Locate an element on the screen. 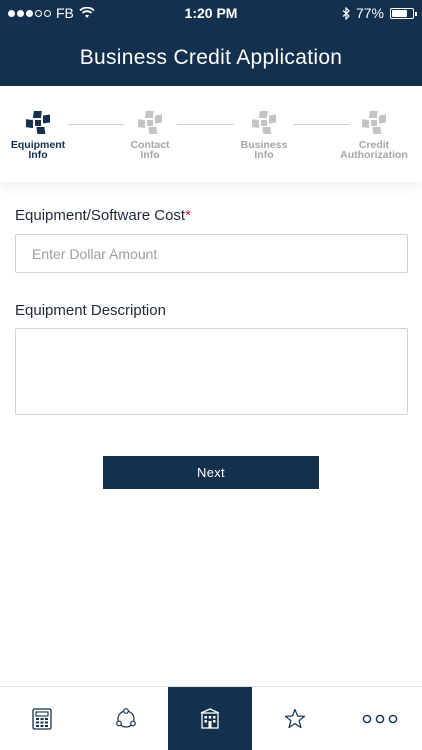  step-credit-authorization: Credit Authorization is located at coordinates (374, 135).